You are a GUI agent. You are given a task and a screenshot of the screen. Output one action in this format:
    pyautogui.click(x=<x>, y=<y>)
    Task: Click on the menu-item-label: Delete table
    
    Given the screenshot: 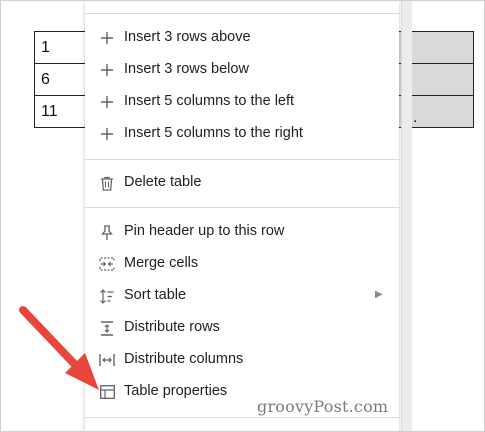 What is the action you would take?
    pyautogui.click(x=163, y=182)
    